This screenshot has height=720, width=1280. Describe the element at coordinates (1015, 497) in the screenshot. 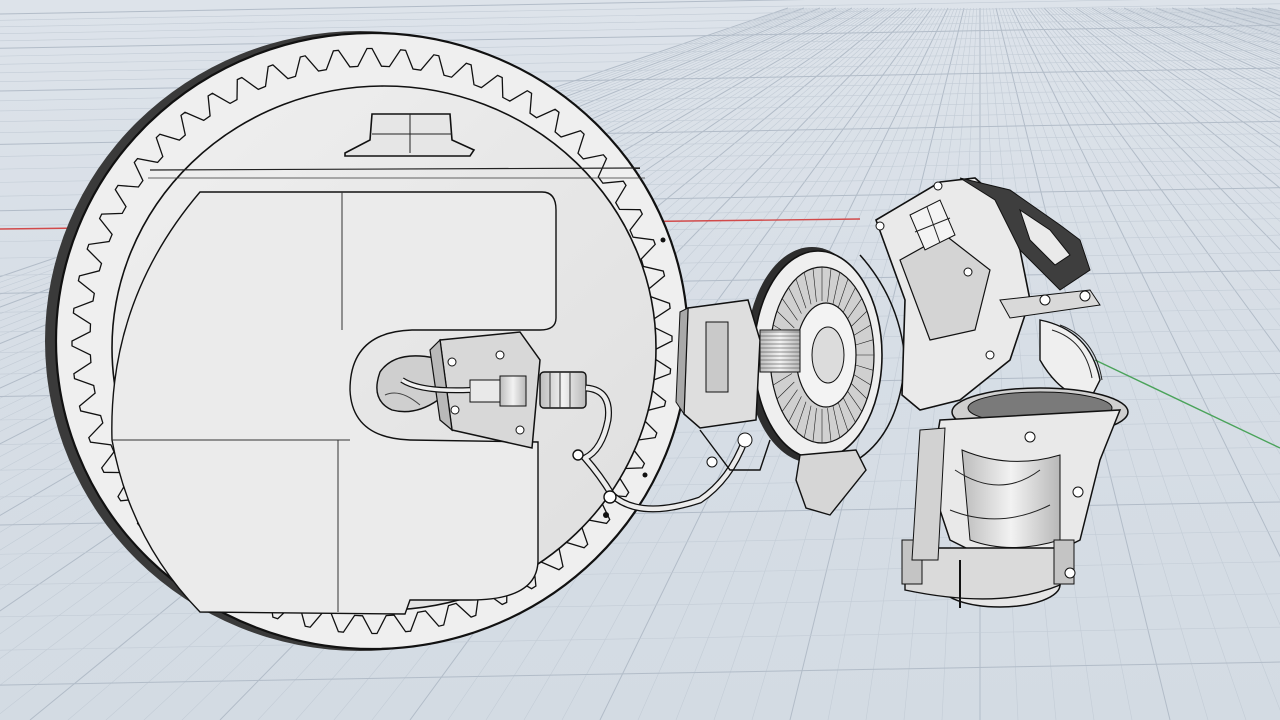

I see `gearbox` at that location.